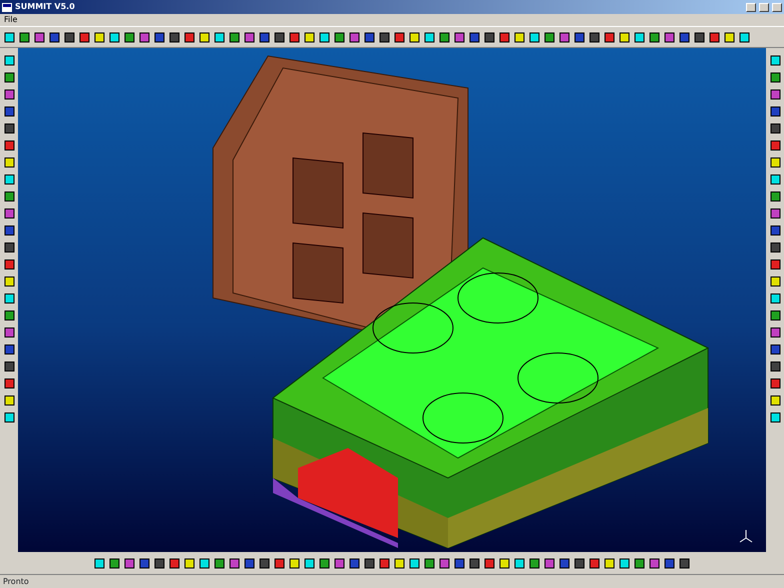  What do you see at coordinates (777, 7) in the screenshot?
I see `close-button` at bounding box center [777, 7].